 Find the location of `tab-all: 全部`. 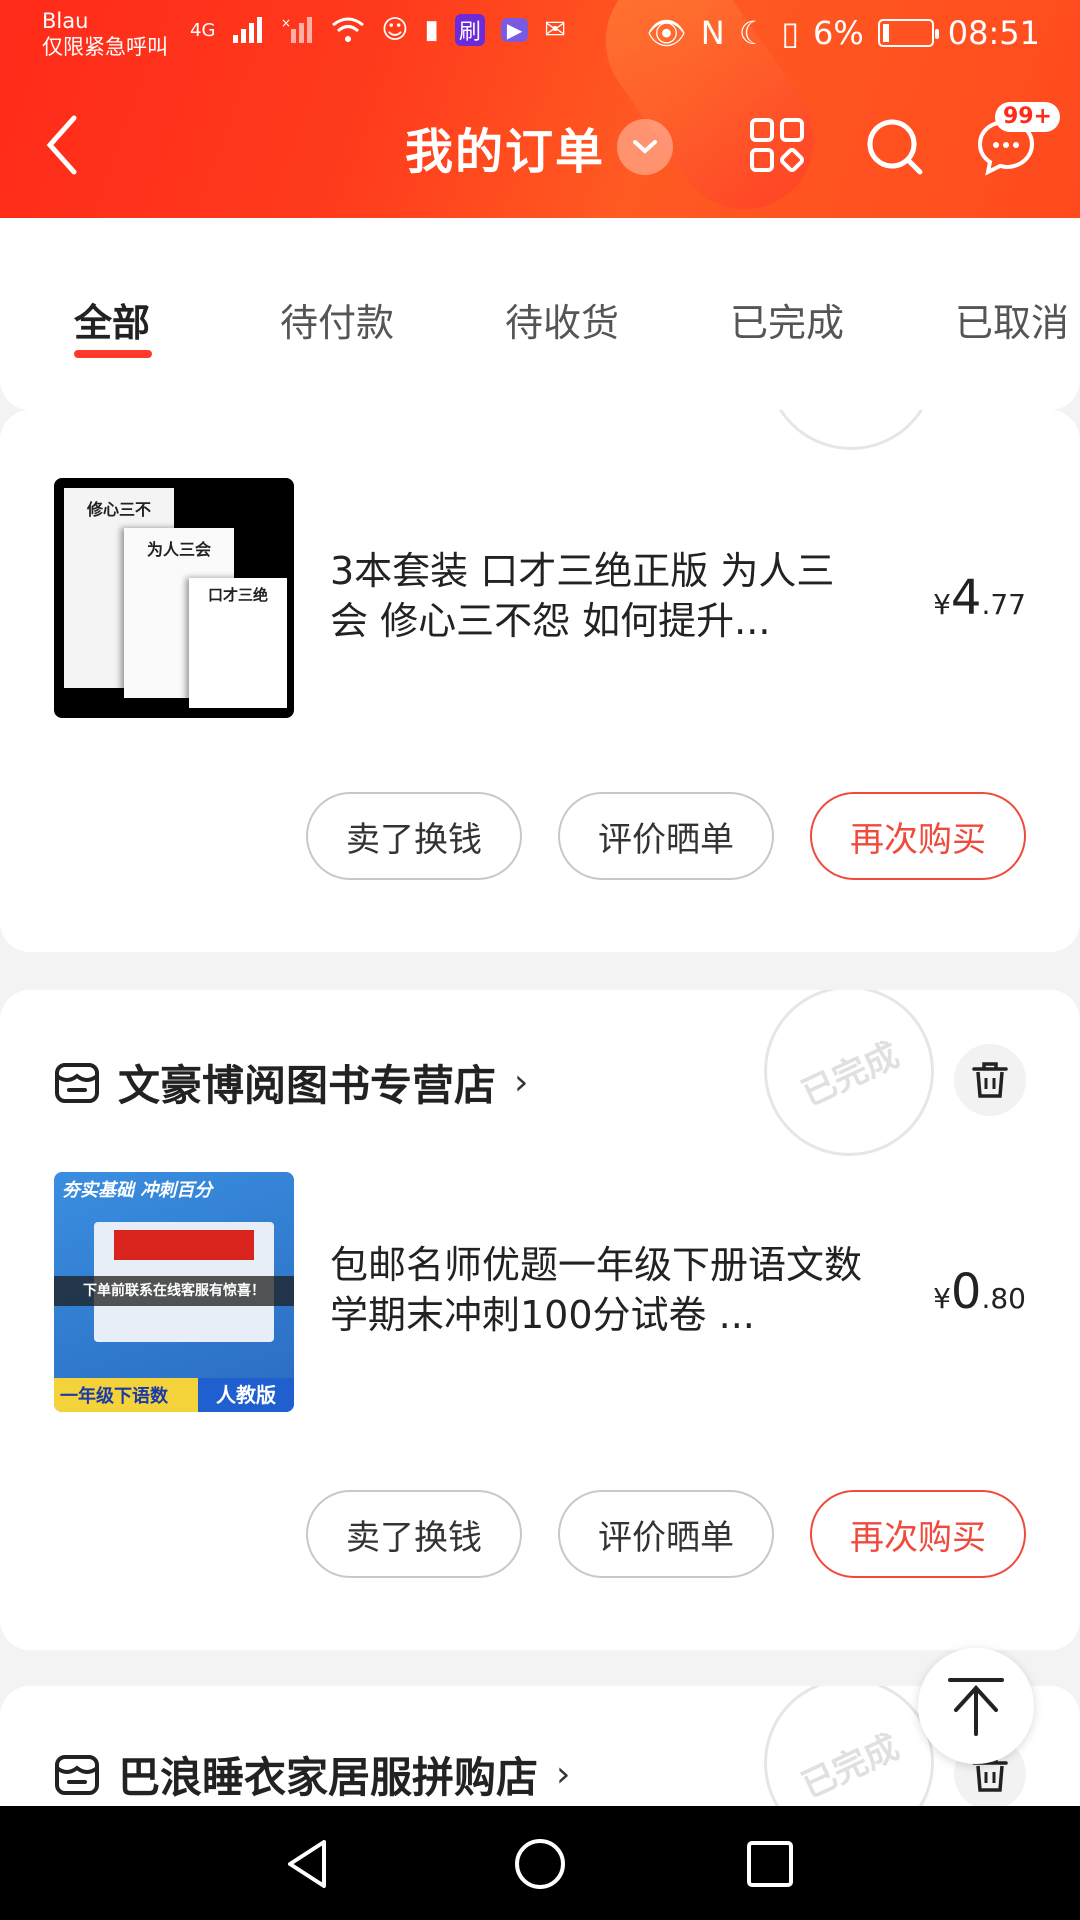

tab-all: 全部 is located at coordinates (112, 319).